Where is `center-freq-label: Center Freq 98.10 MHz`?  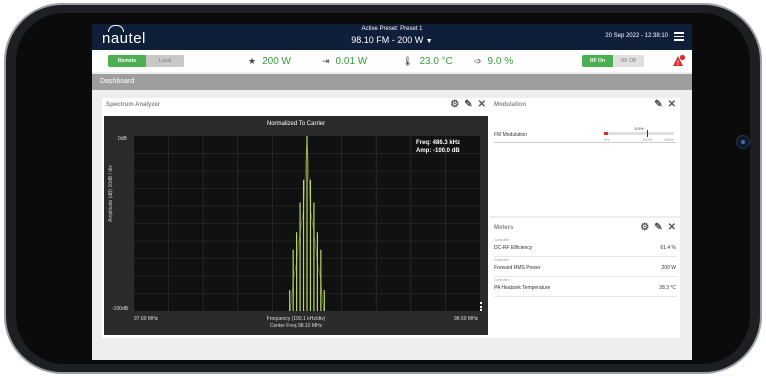
center-freq-label: Center Freq 98.10 MHz is located at coordinates (296, 326).